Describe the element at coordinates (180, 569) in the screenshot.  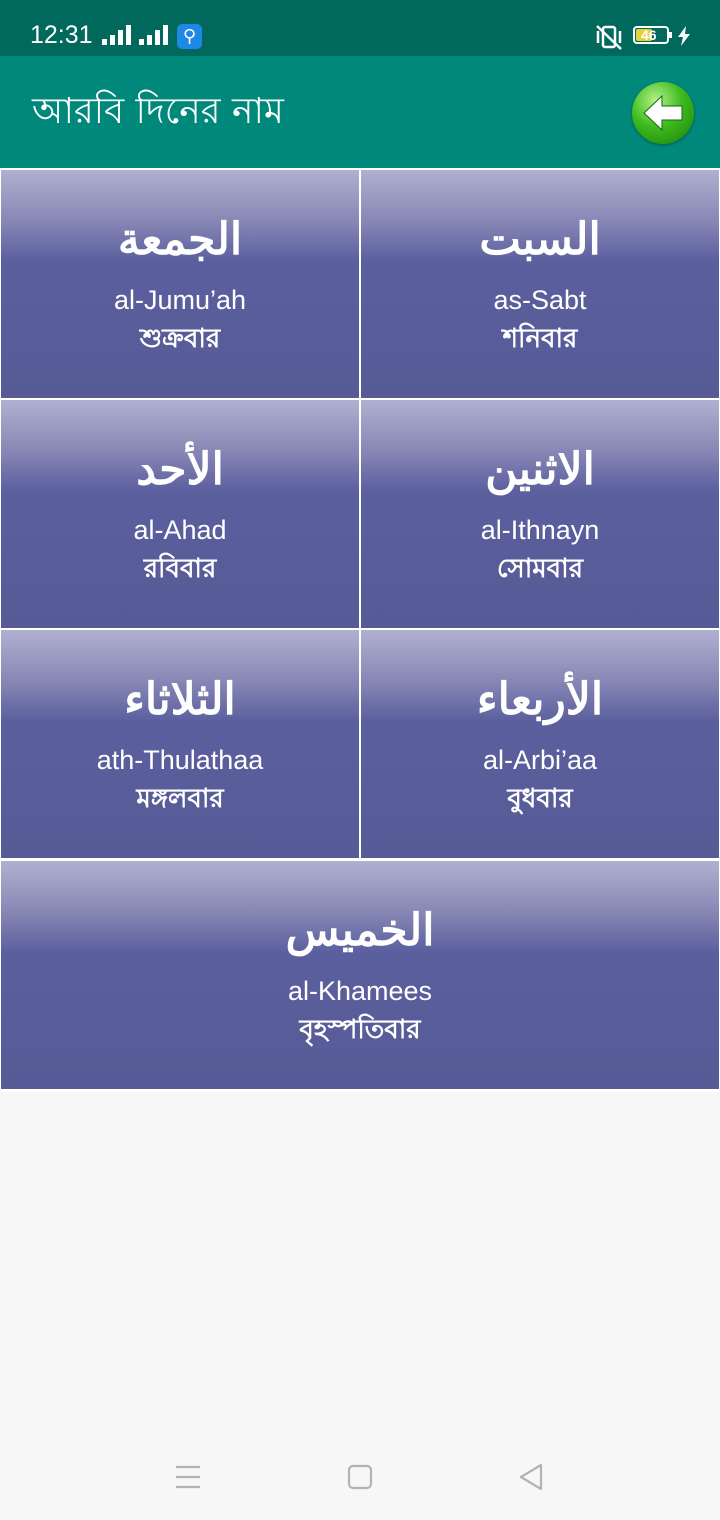
I see `bangla-name: রবিবার` at that location.